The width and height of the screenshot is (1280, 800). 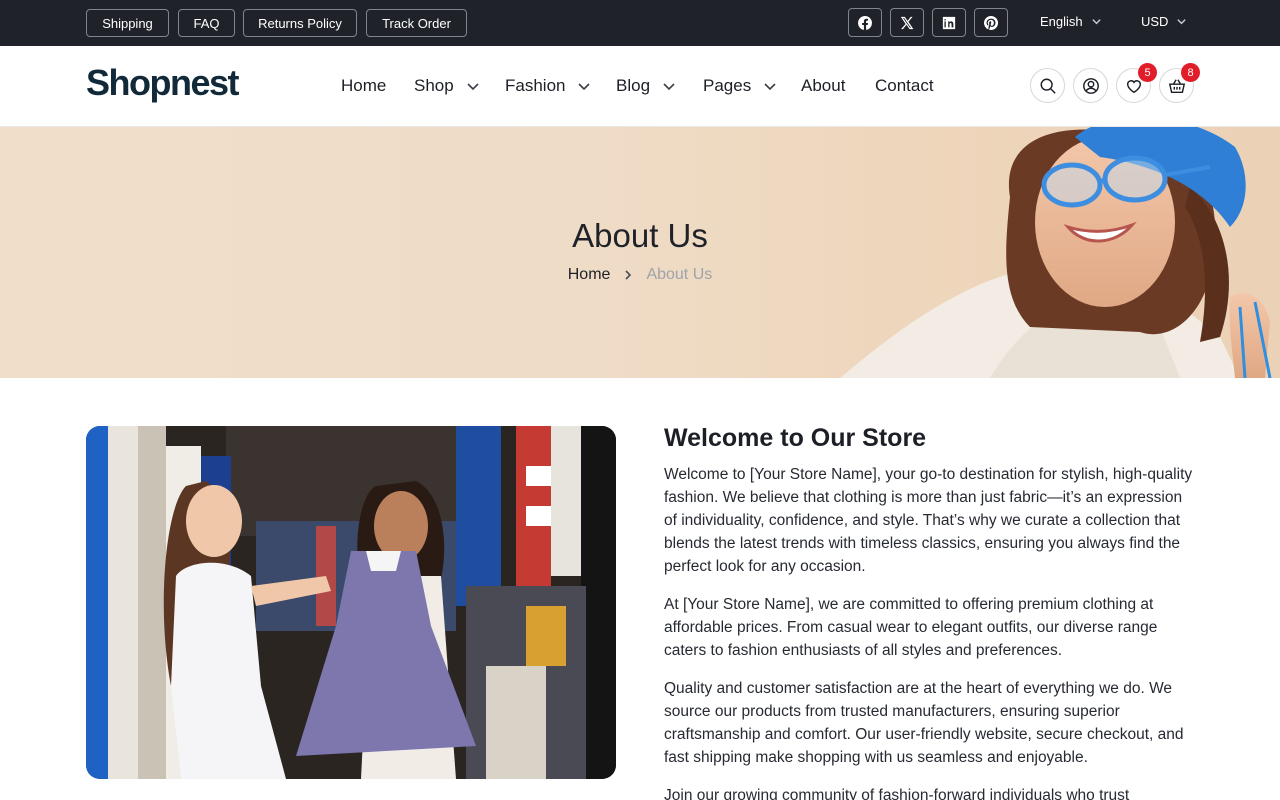 What do you see at coordinates (679, 274) in the screenshot?
I see `breadcrumb-current: About Us` at bounding box center [679, 274].